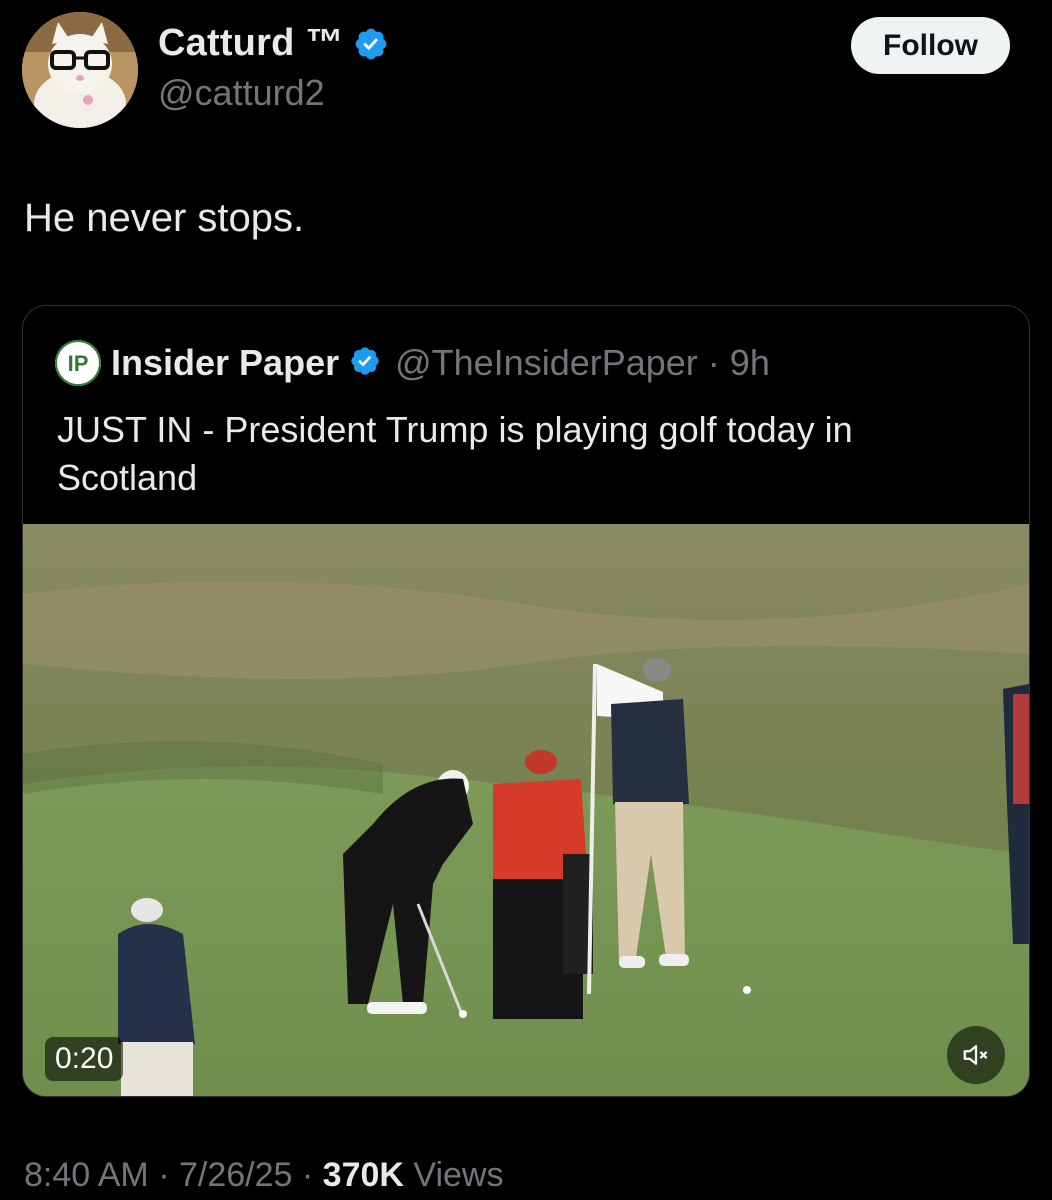  What do you see at coordinates (225, 363) in the screenshot?
I see `quoted-author-name: Insider Paper` at bounding box center [225, 363].